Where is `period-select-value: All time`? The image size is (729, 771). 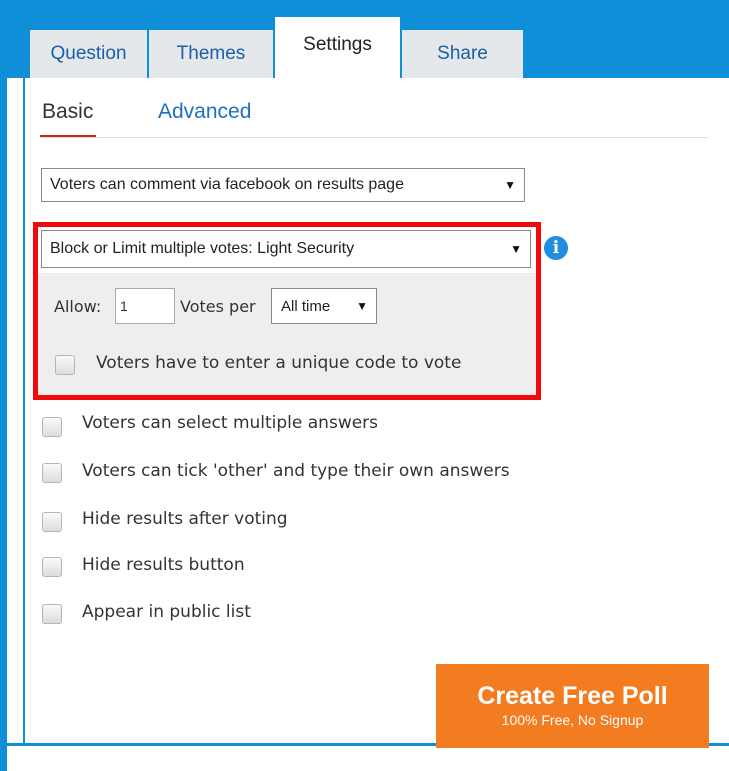 period-select-value: All time is located at coordinates (306, 306).